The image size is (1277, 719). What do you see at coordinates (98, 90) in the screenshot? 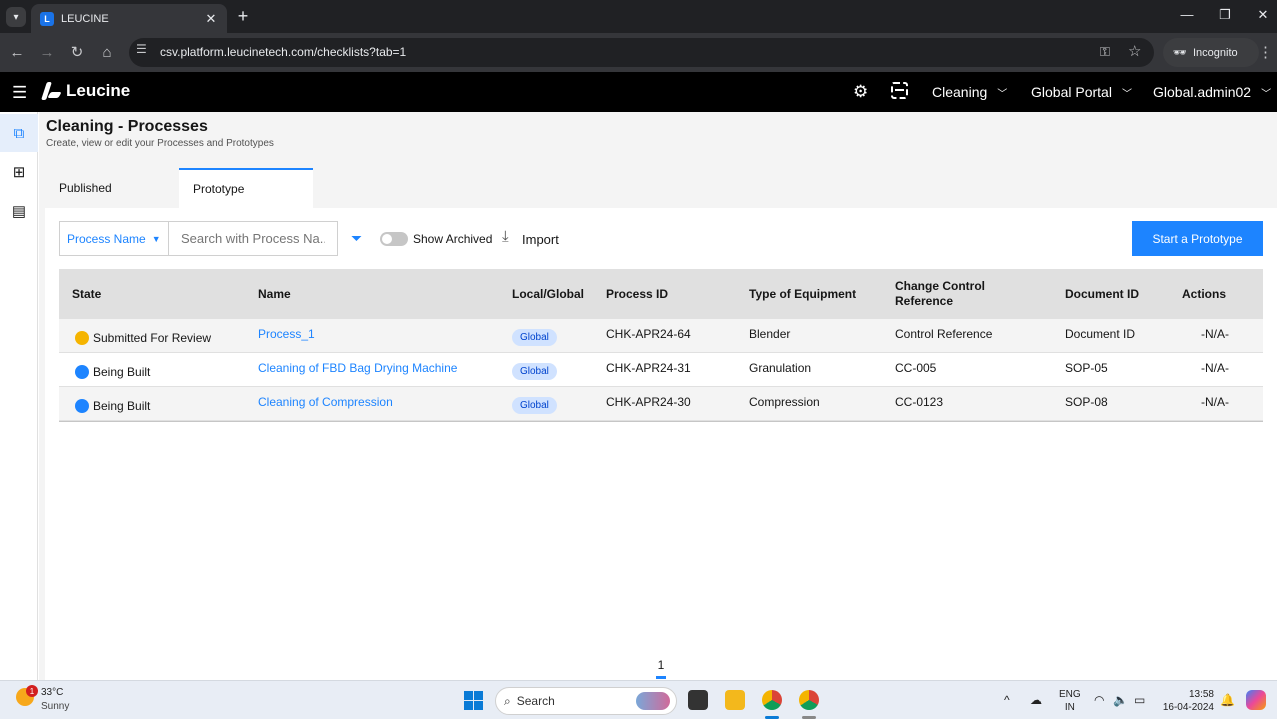
I see `brand-name: Leucine` at bounding box center [98, 90].